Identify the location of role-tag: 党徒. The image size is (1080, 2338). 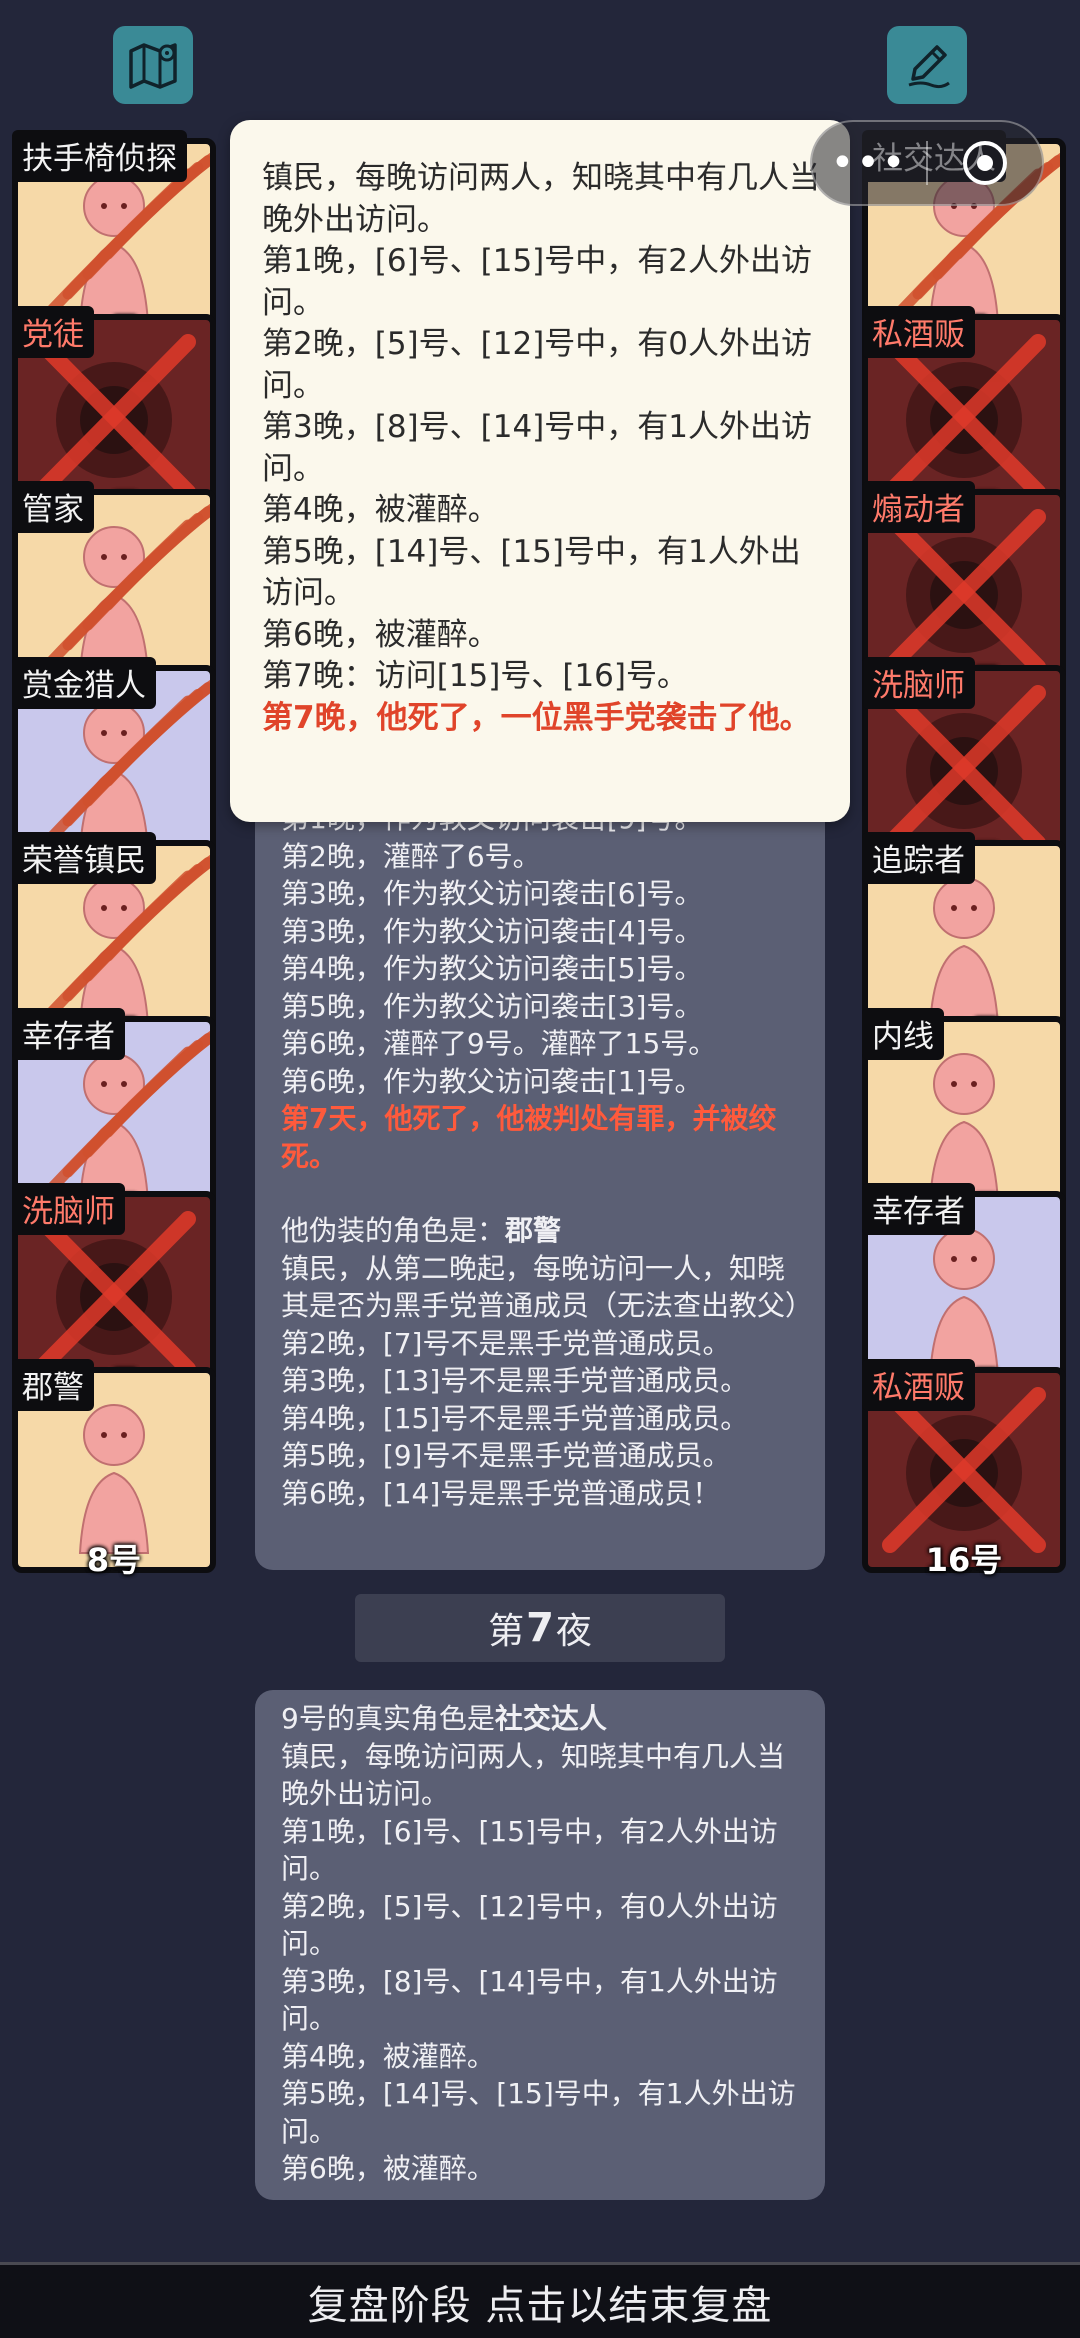
(53, 331).